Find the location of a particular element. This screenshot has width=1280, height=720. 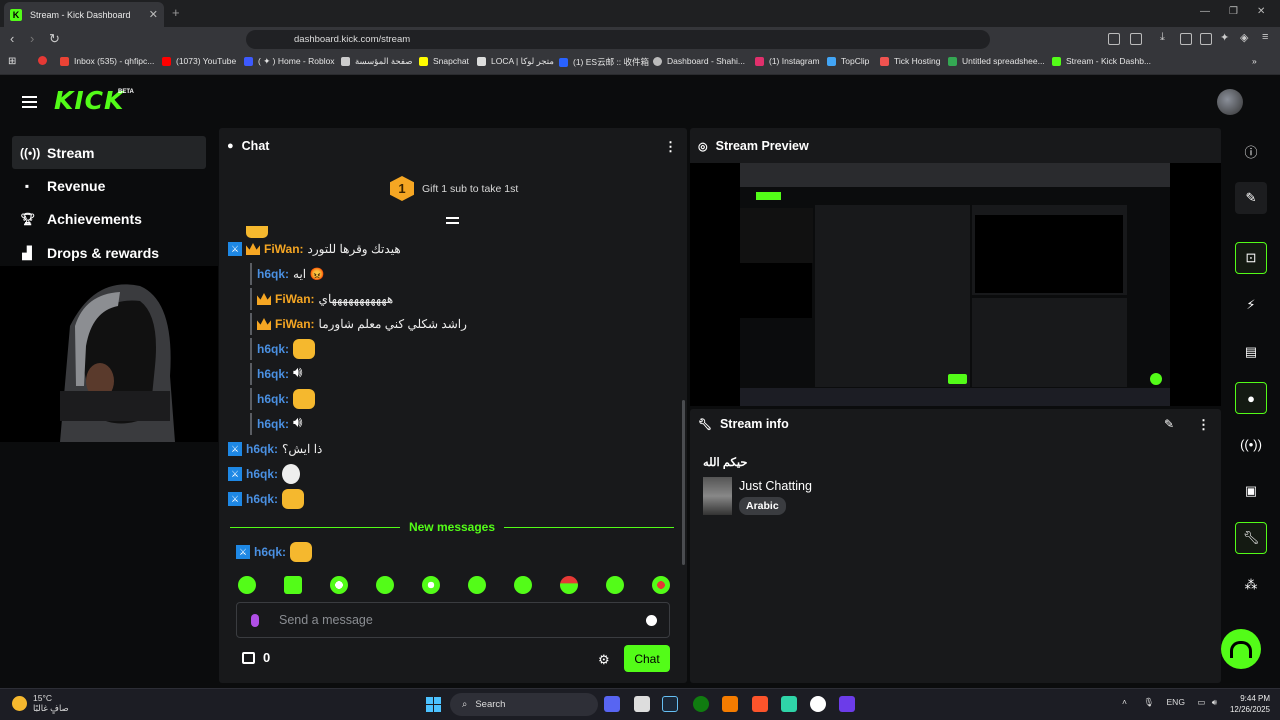

gift-sub-banner: 1 Gift 1 sub to take 1st is located at coordinates (454, 188).